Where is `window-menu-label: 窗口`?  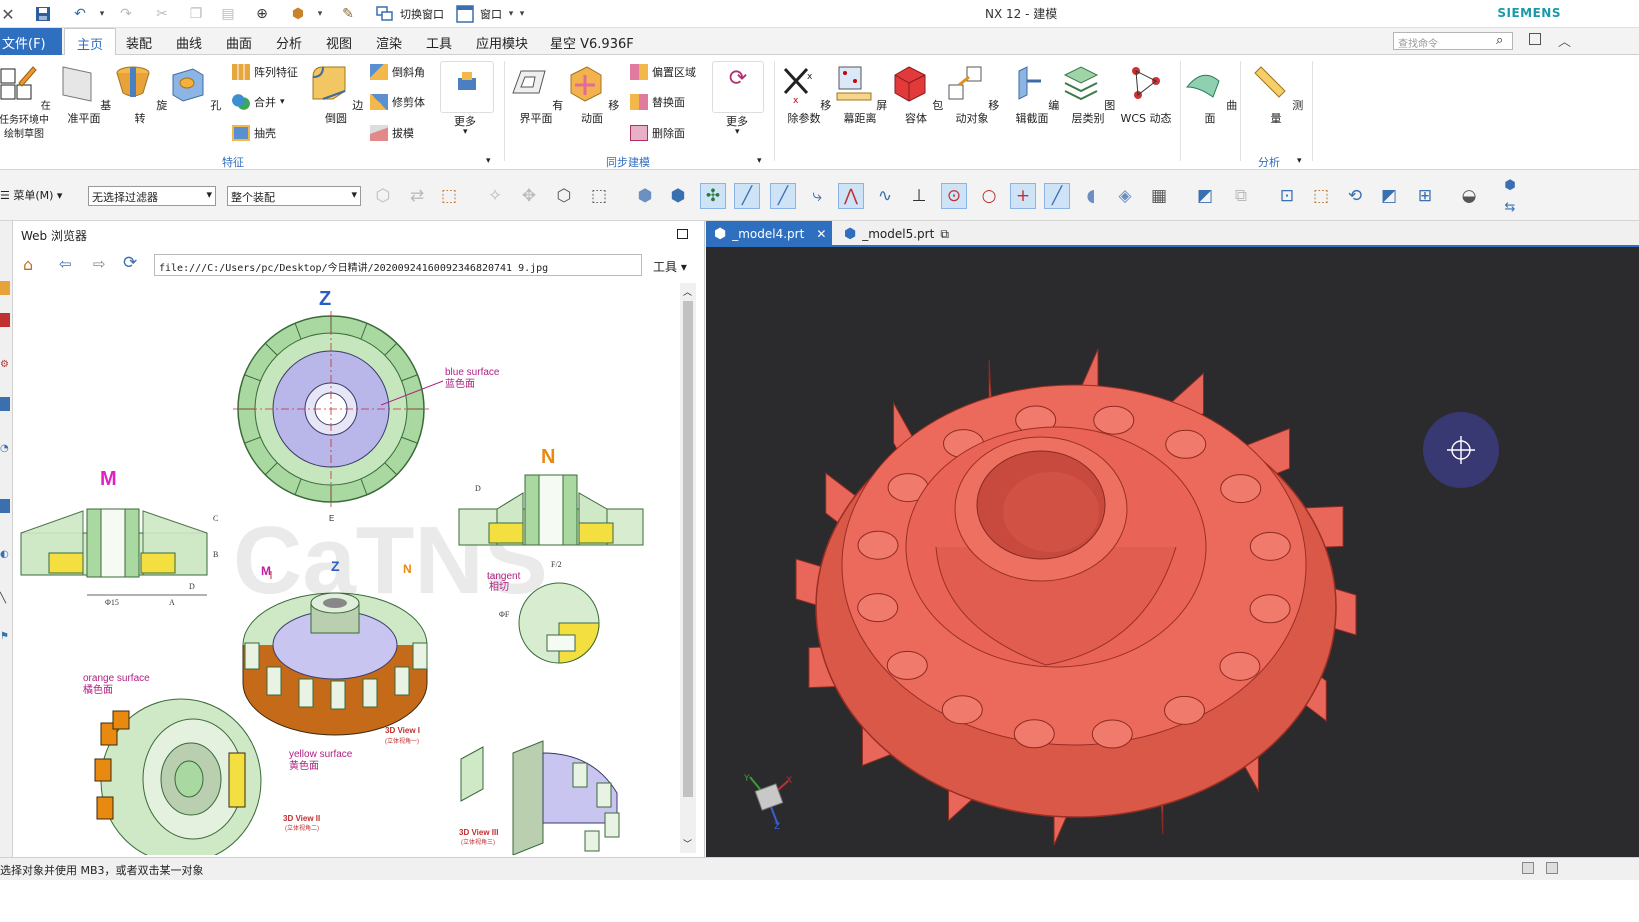
window-menu-label: 窗口 is located at coordinates (491, 14).